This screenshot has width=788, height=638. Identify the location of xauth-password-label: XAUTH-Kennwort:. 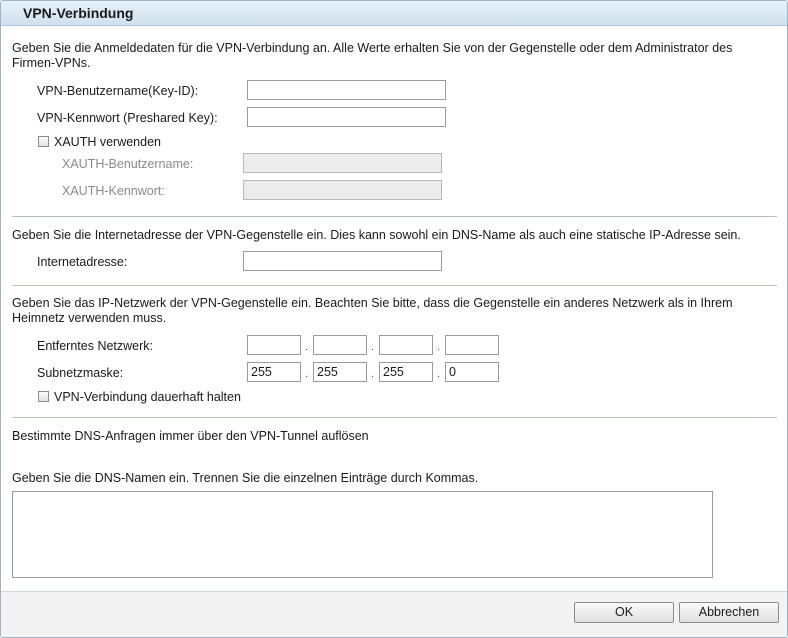
(113, 191).